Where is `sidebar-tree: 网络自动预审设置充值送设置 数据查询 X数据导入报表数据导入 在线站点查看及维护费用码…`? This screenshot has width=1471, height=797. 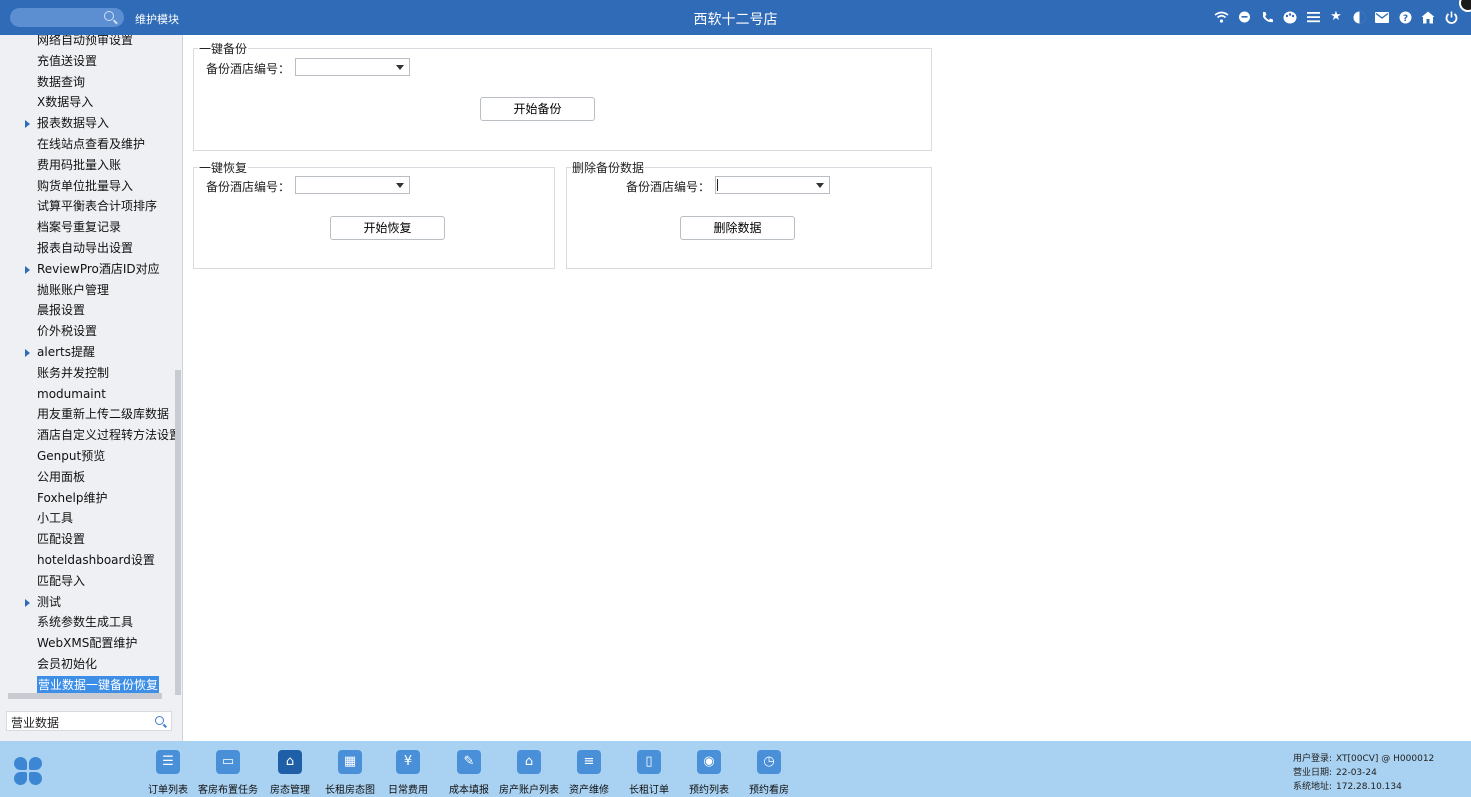
sidebar-tree: 网络自动预审设置充值送设置 数据查询 X数据导入报表数据导入 在线站点查看及维护费用码… is located at coordinates (87, 365).